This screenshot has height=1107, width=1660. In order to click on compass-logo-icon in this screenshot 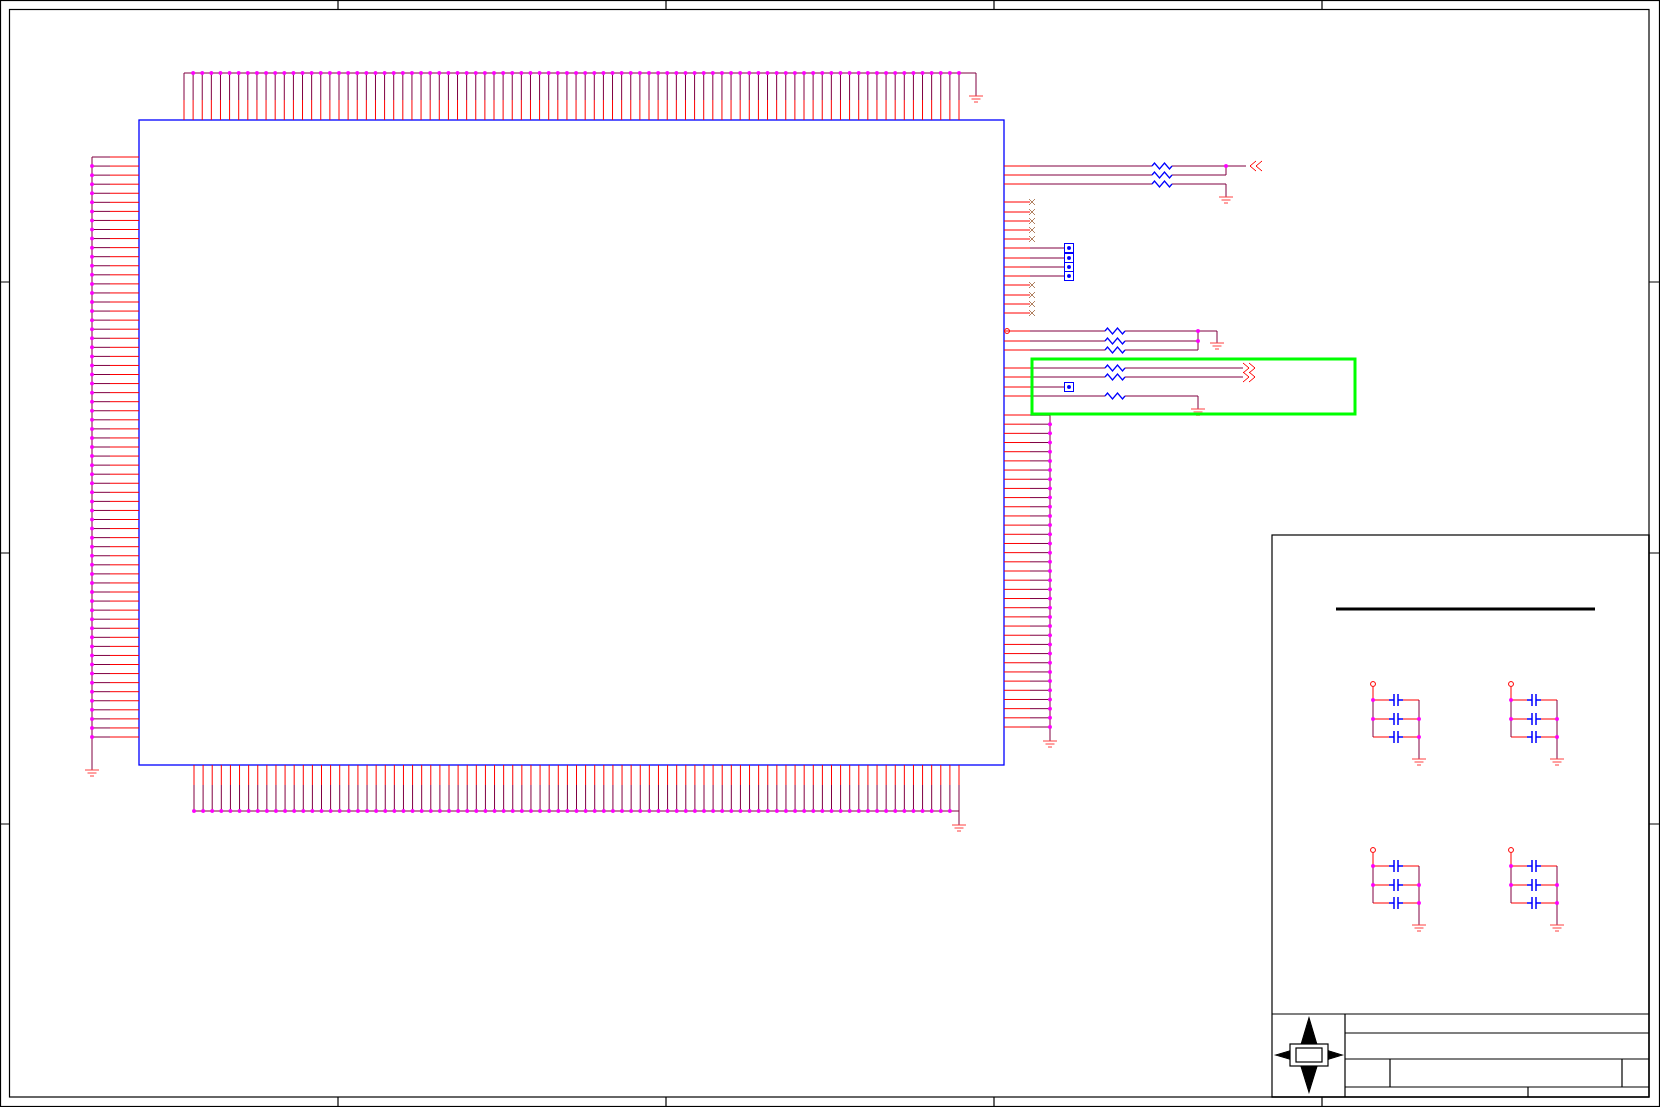, I will do `click(1309, 1055)`.